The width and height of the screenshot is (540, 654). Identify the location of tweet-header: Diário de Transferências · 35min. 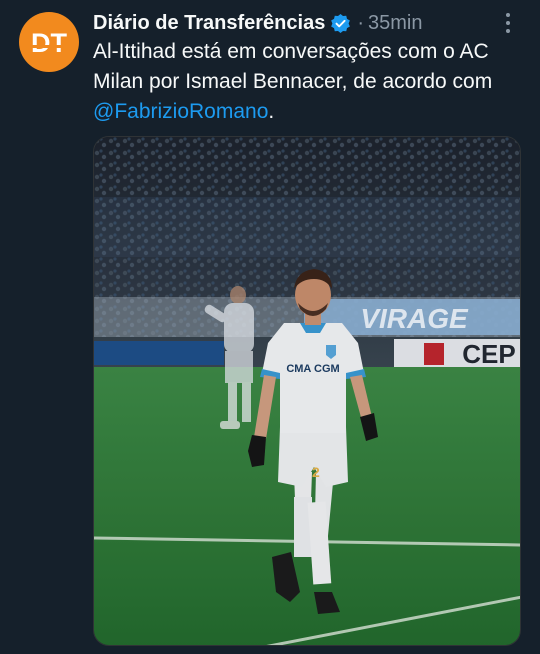
(307, 23).